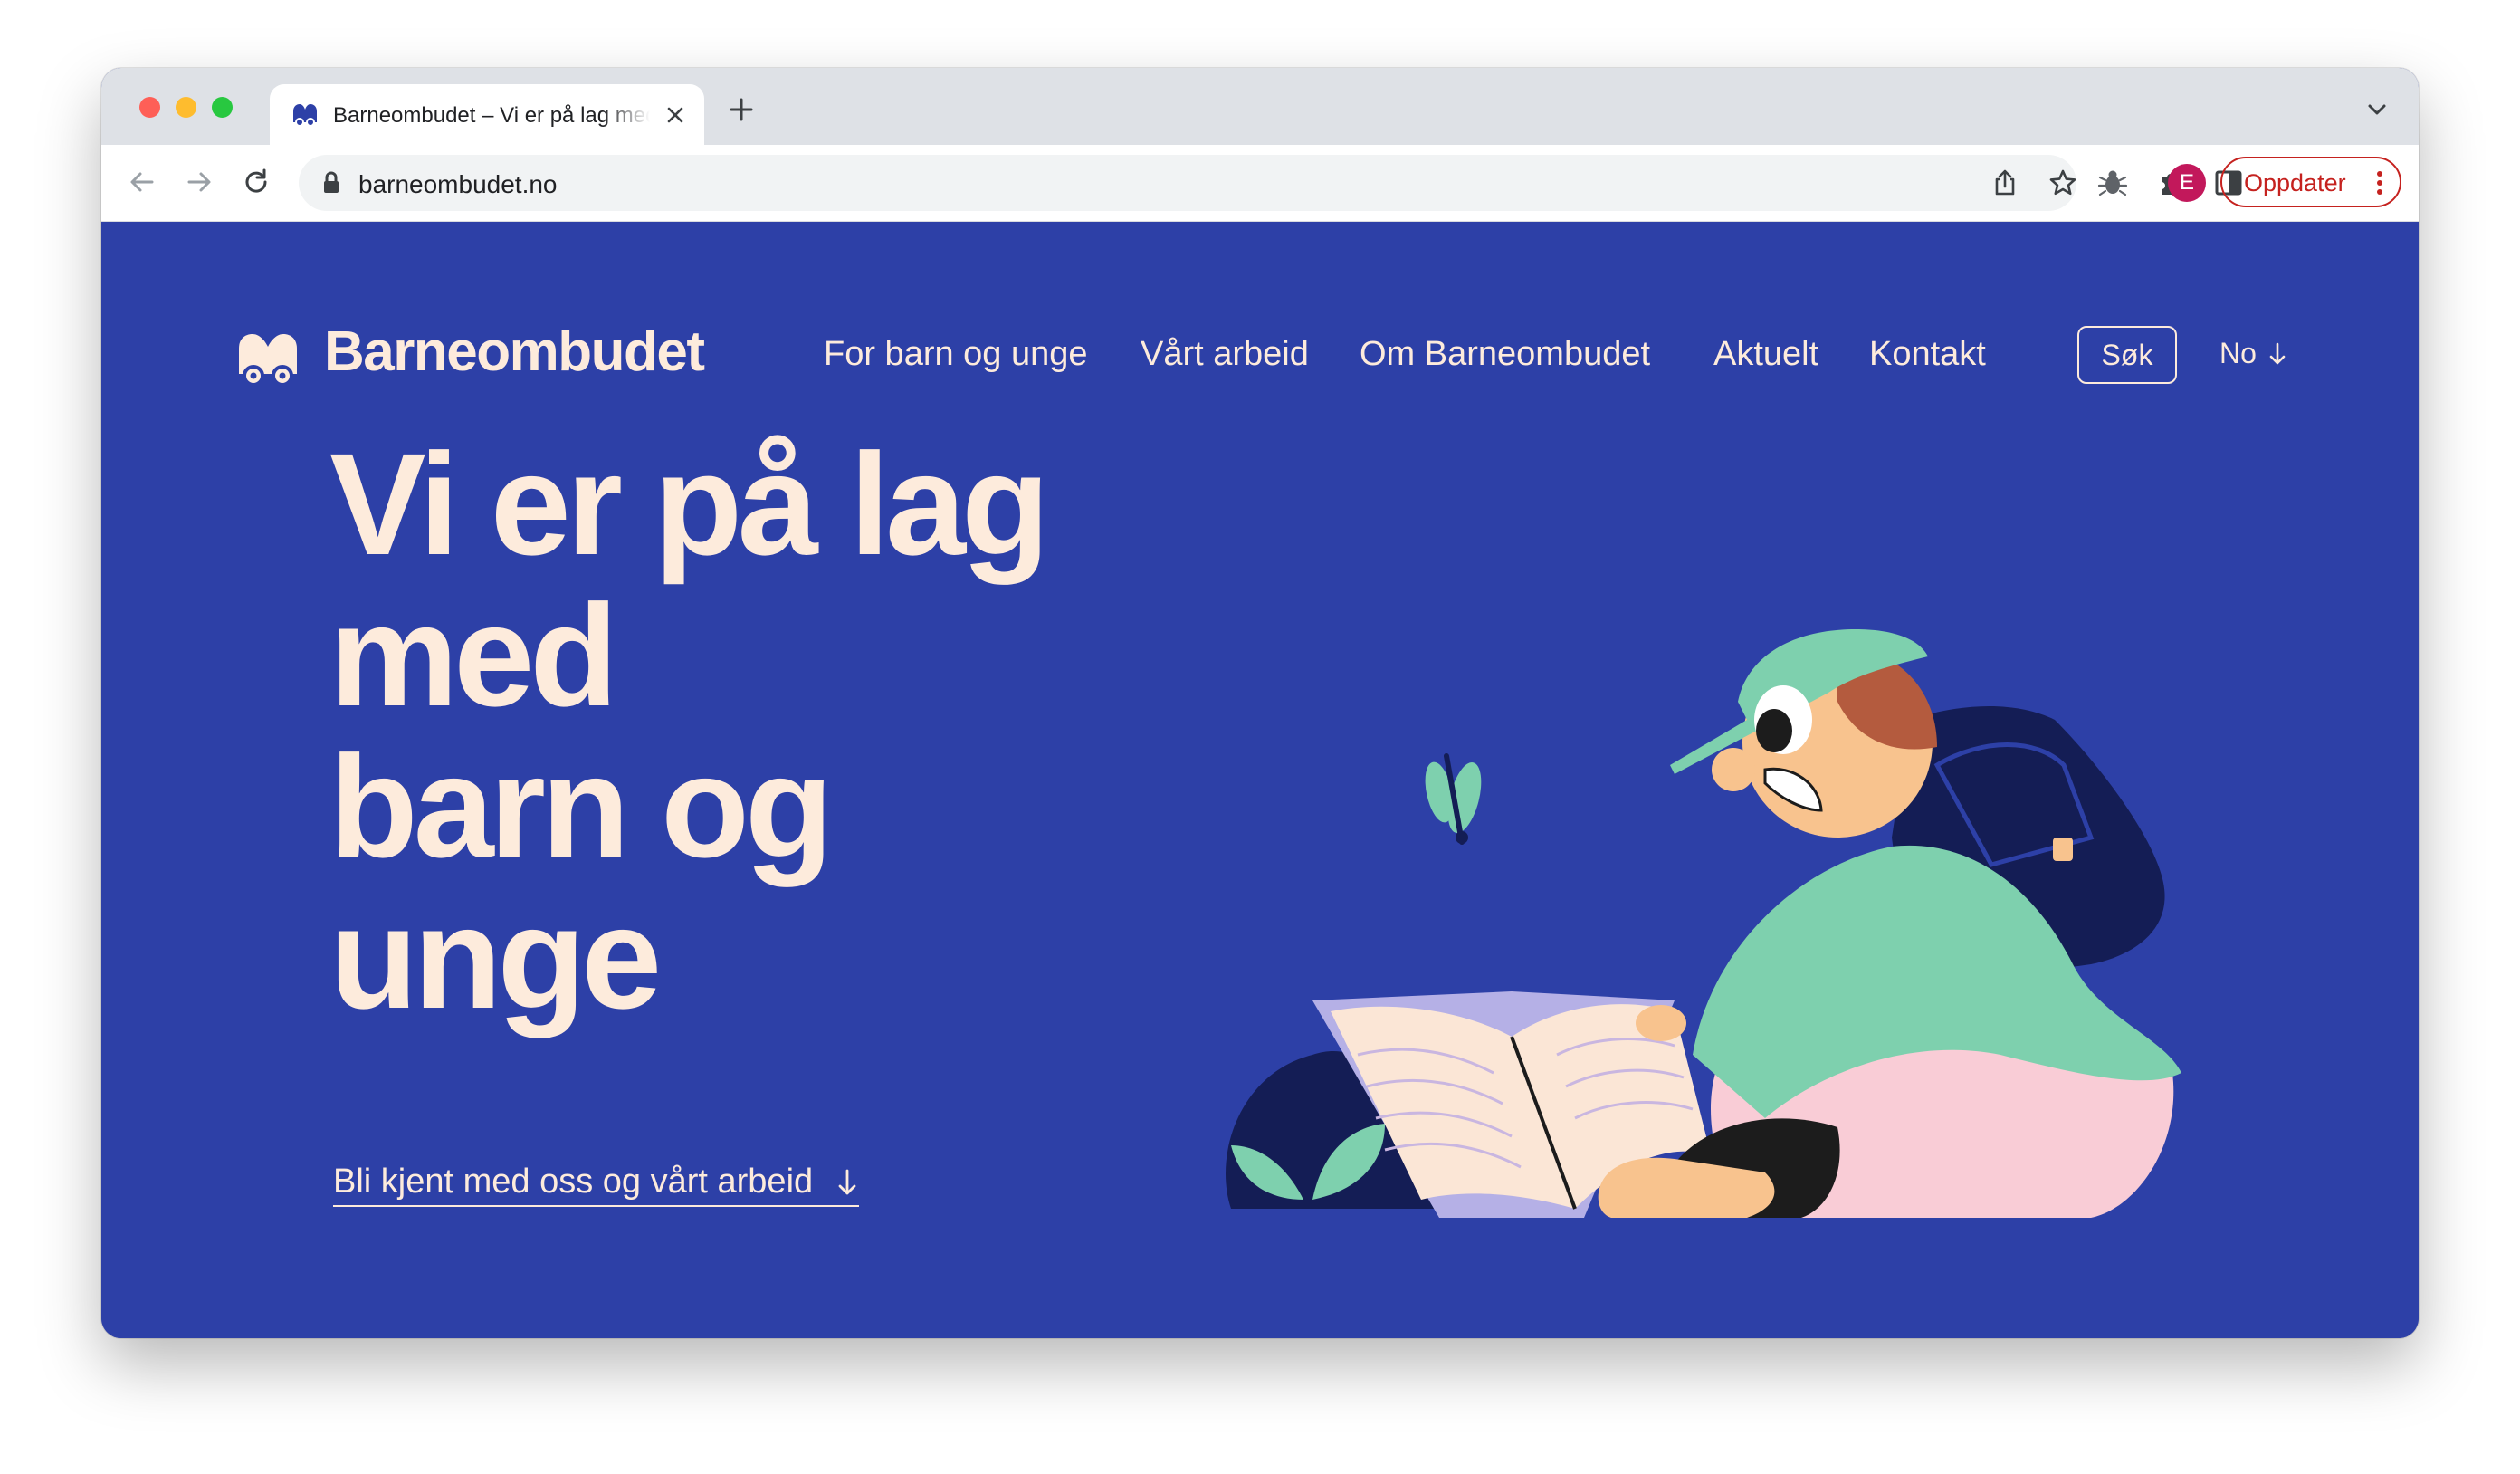 This screenshot has width=2520, height=1474. What do you see at coordinates (1187, 183) in the screenshot?
I see `address-bar: barneombudet.no` at bounding box center [1187, 183].